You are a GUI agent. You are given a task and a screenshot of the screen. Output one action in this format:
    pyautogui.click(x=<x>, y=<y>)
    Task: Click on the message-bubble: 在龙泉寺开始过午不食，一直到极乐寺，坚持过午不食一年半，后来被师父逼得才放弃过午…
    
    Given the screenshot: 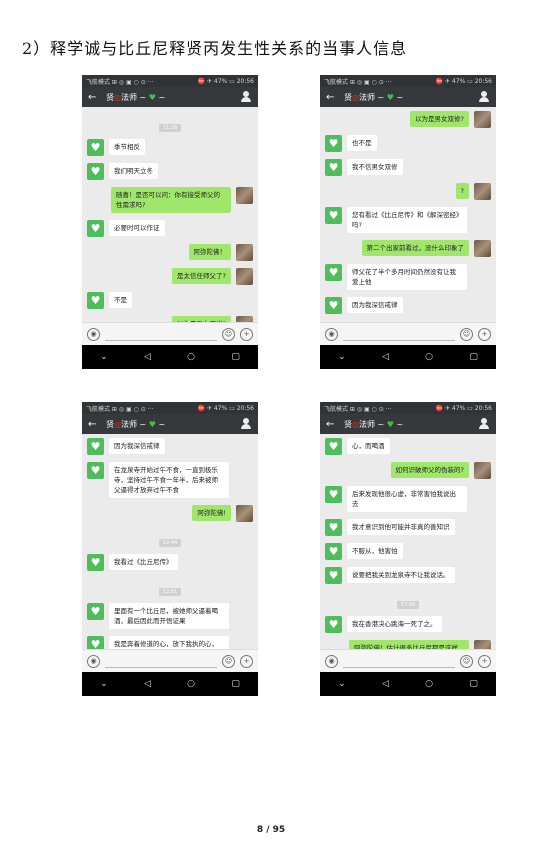 What is the action you would take?
    pyautogui.click(x=169, y=480)
    